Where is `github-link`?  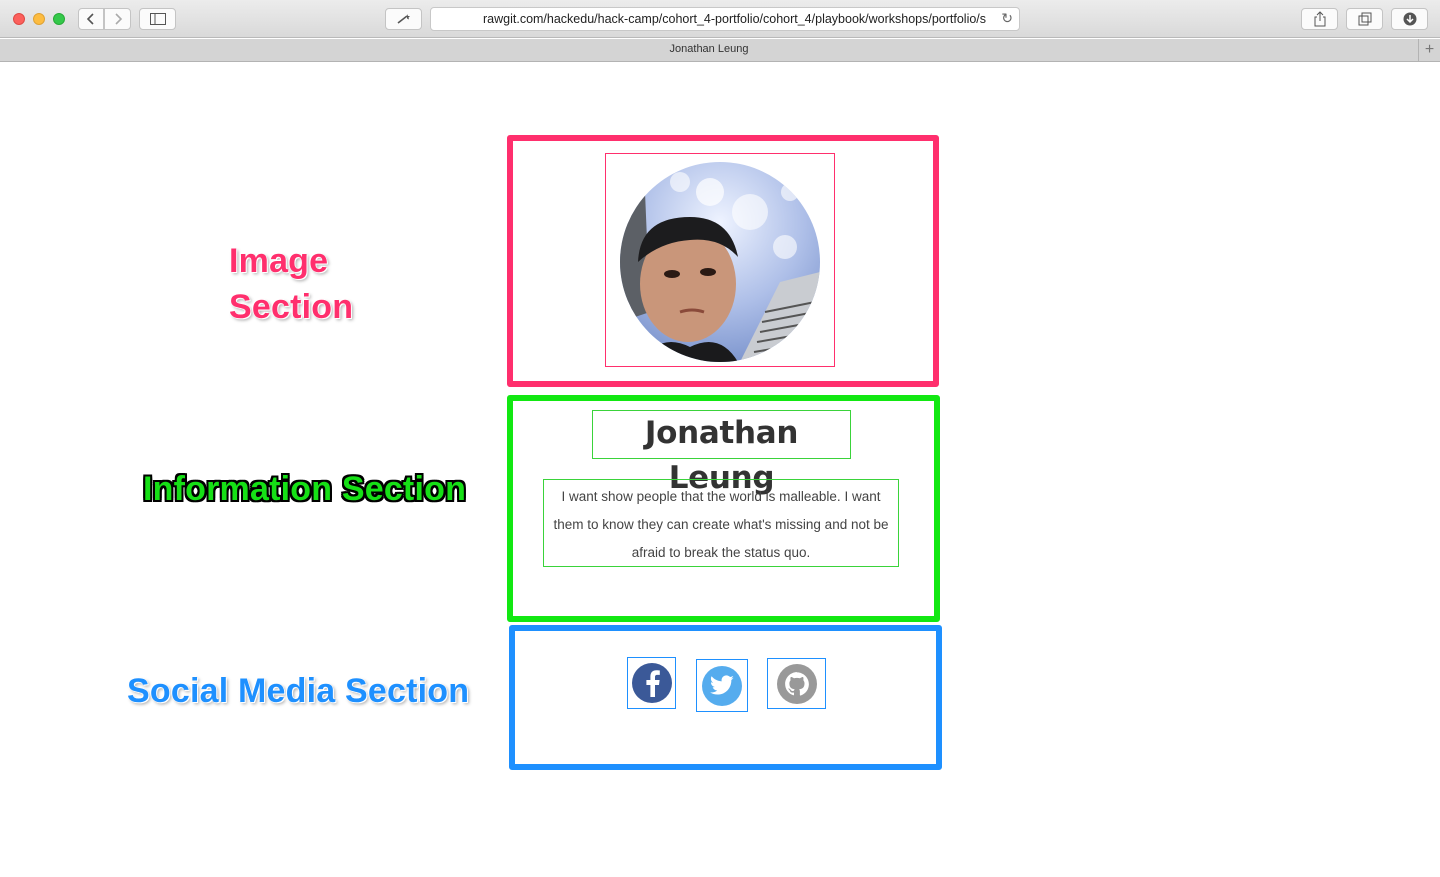 github-link is located at coordinates (796, 683).